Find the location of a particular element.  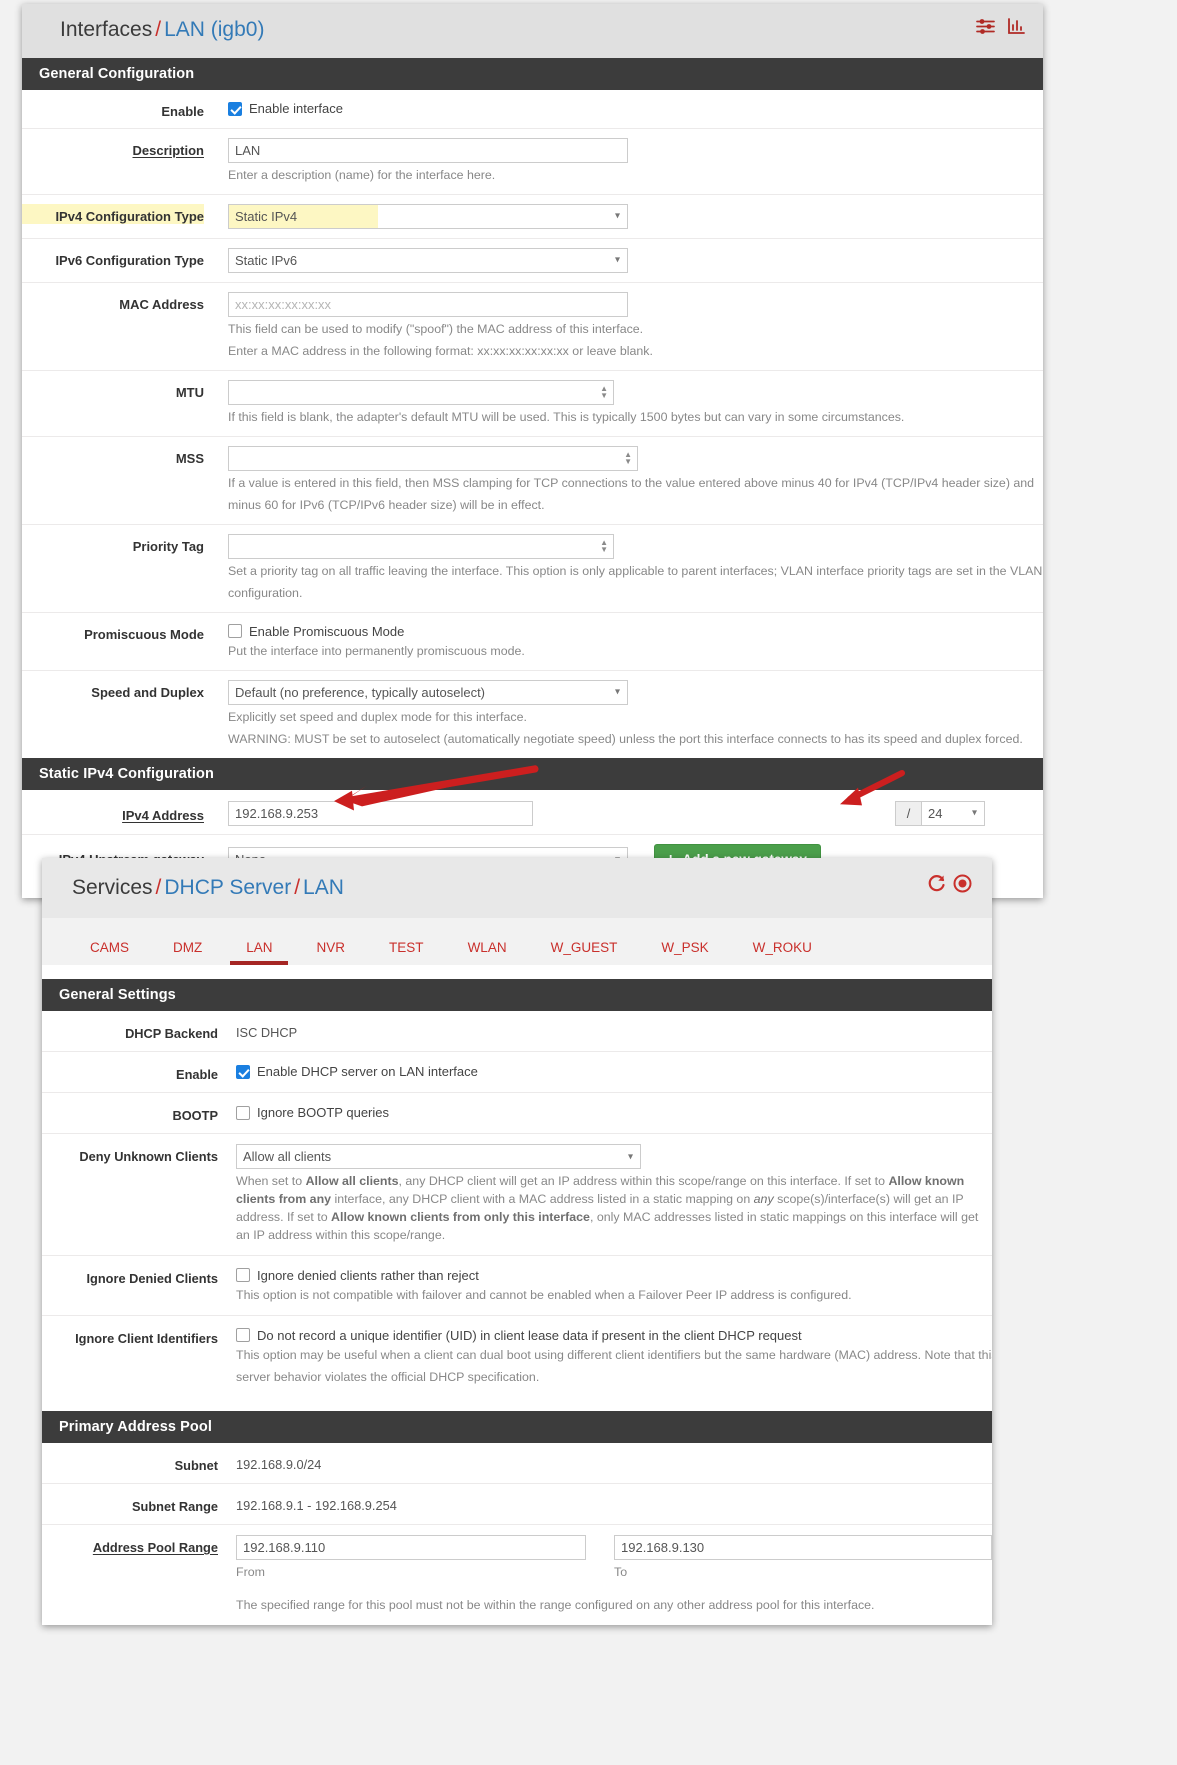

bootp-checkbox-row: Ignore BOOTP queries is located at coordinates (614, 1111).